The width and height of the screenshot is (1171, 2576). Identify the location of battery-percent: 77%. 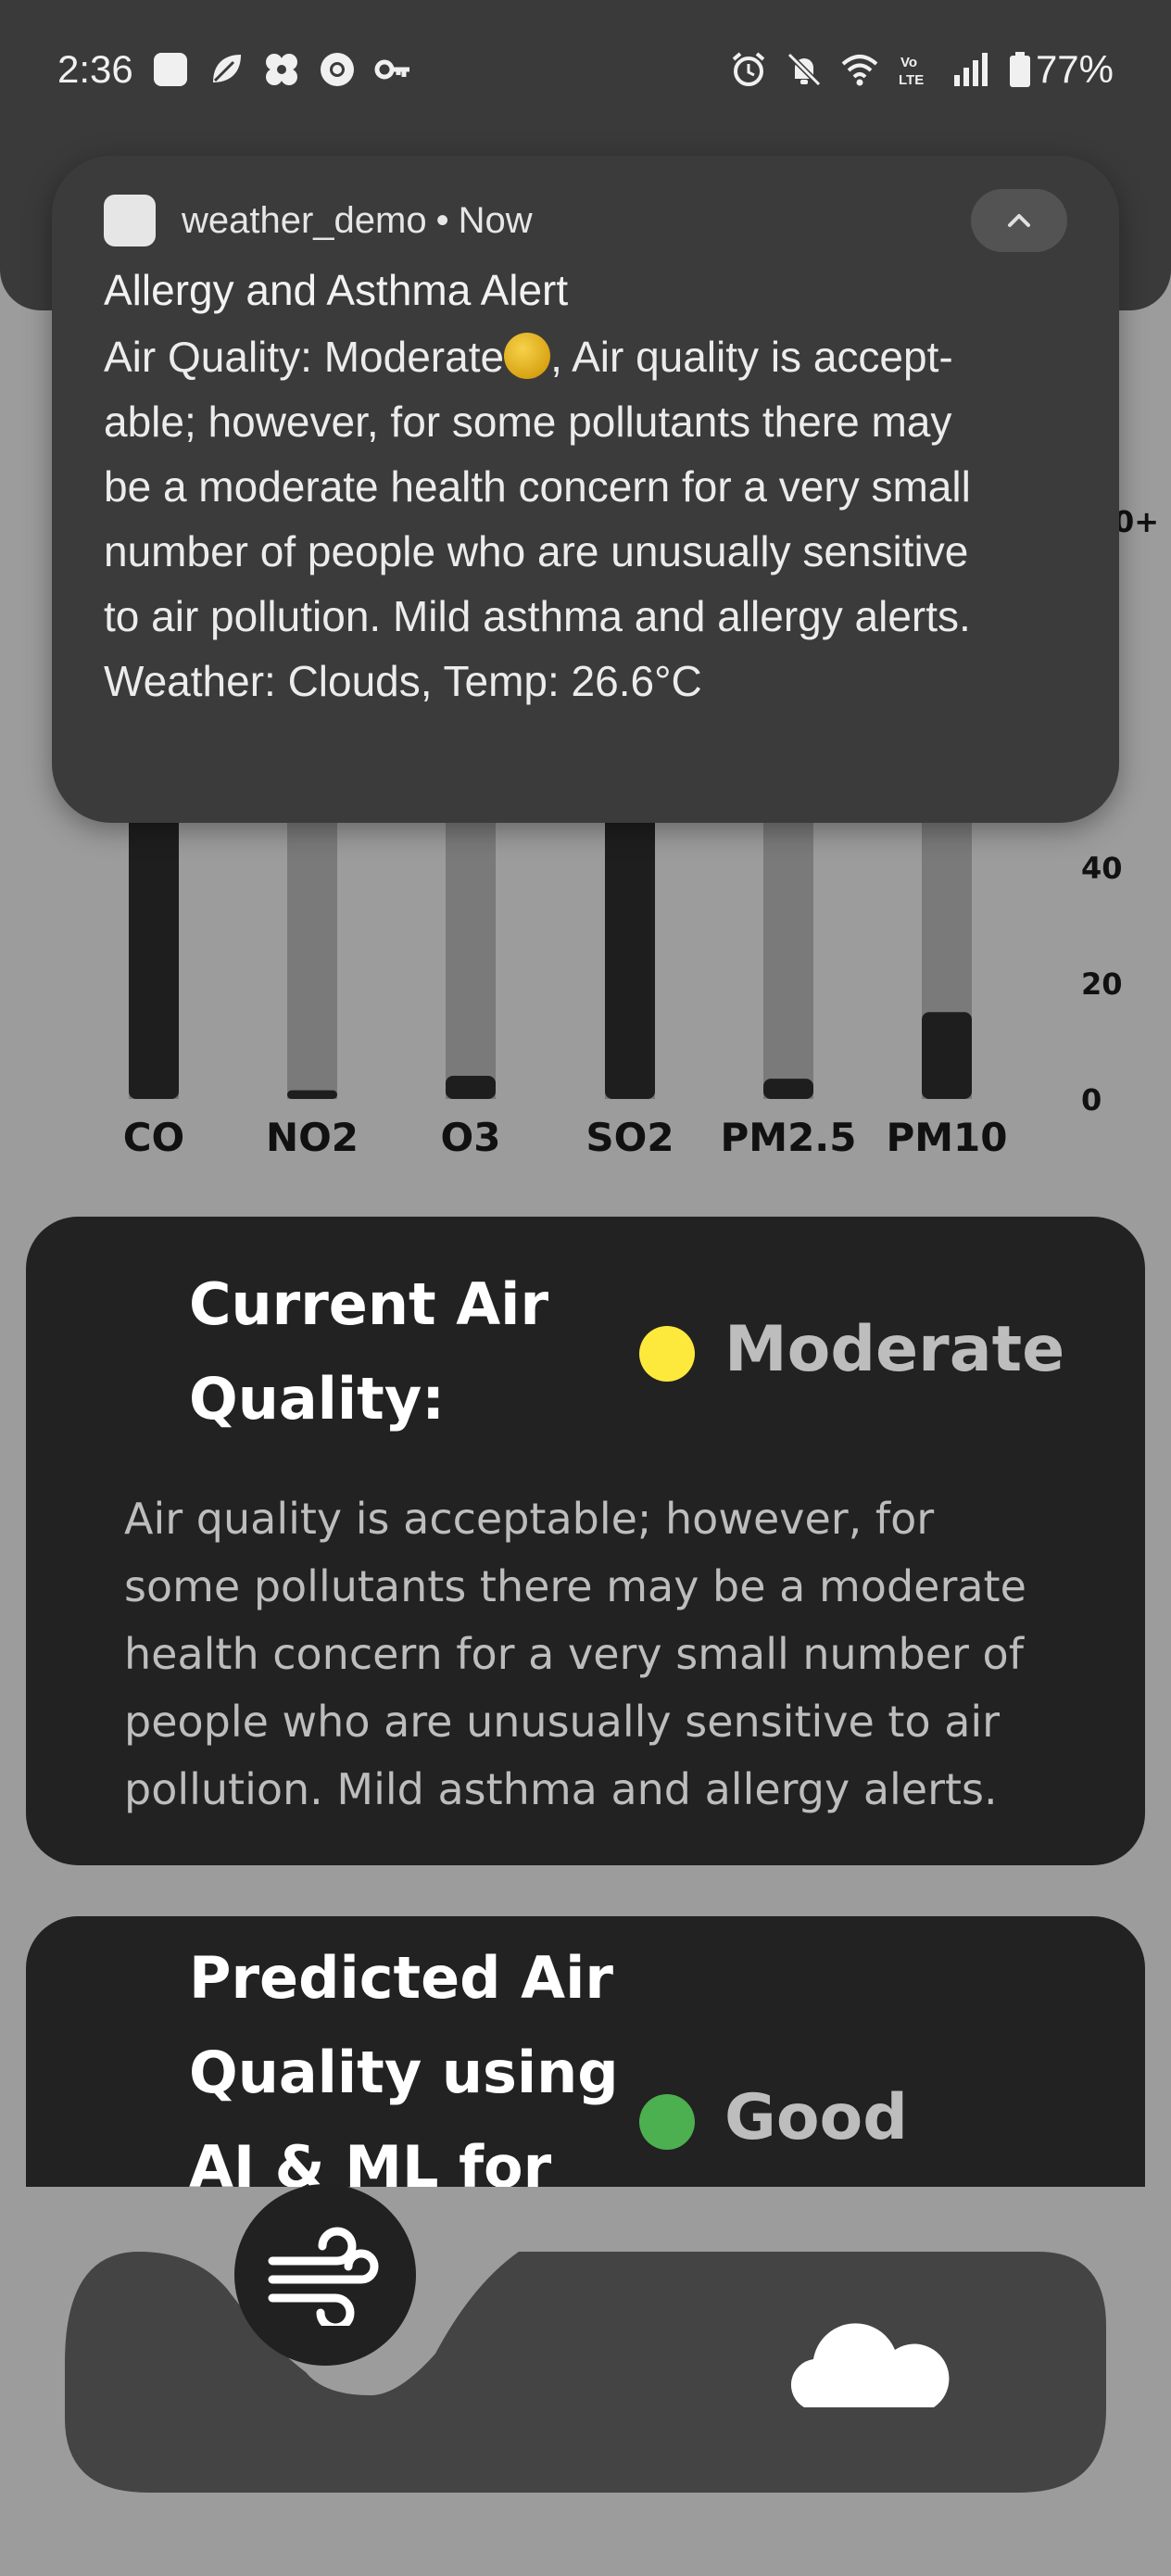
(1074, 69).